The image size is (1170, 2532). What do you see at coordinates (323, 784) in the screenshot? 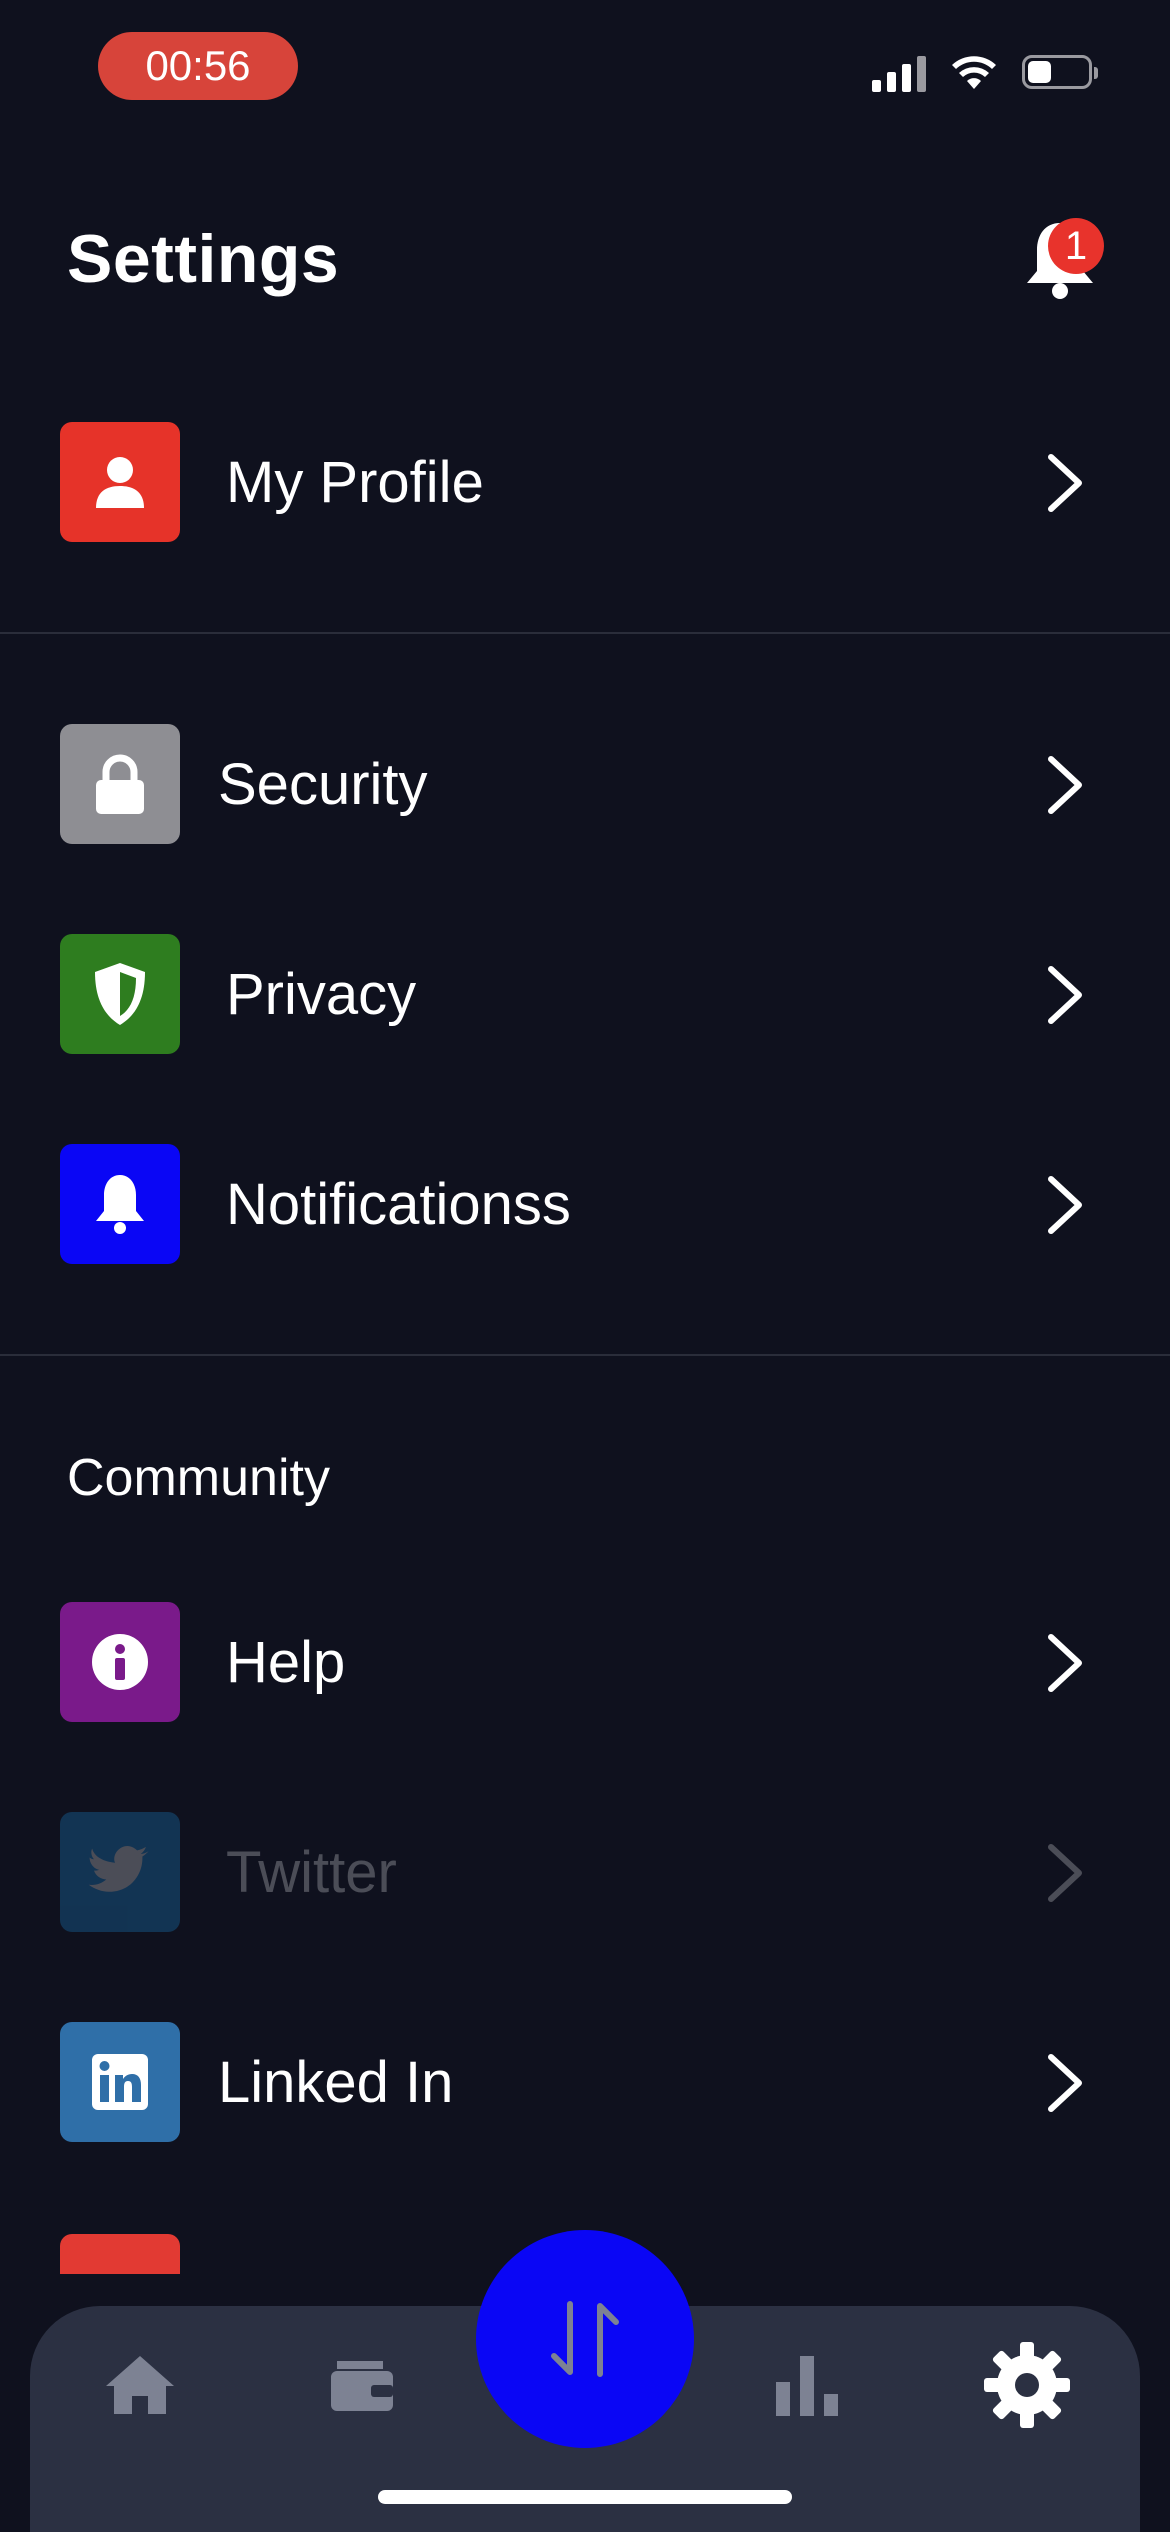
I see `settings-item-label: Security` at bounding box center [323, 784].